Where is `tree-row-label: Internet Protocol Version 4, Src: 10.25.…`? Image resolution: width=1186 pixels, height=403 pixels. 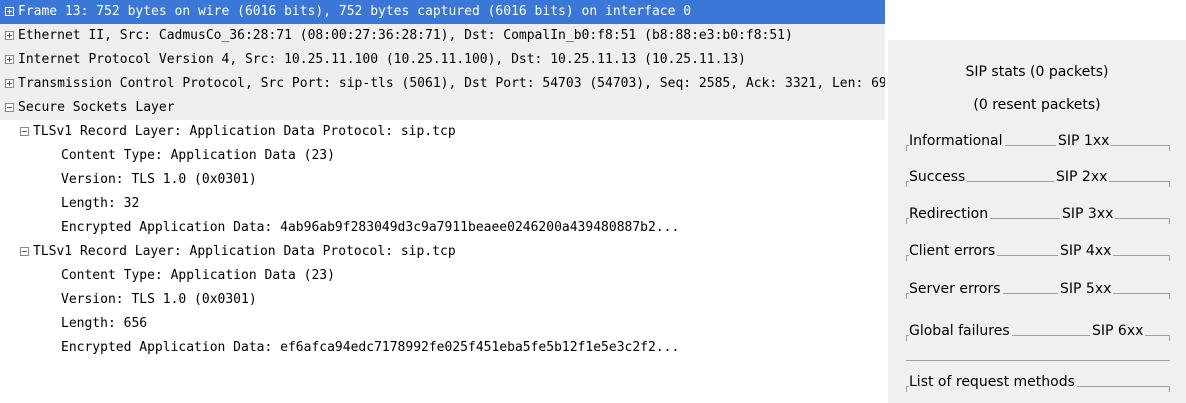
tree-row-label: Internet Protocol Version 4, Src: 10.25.… is located at coordinates (382, 59).